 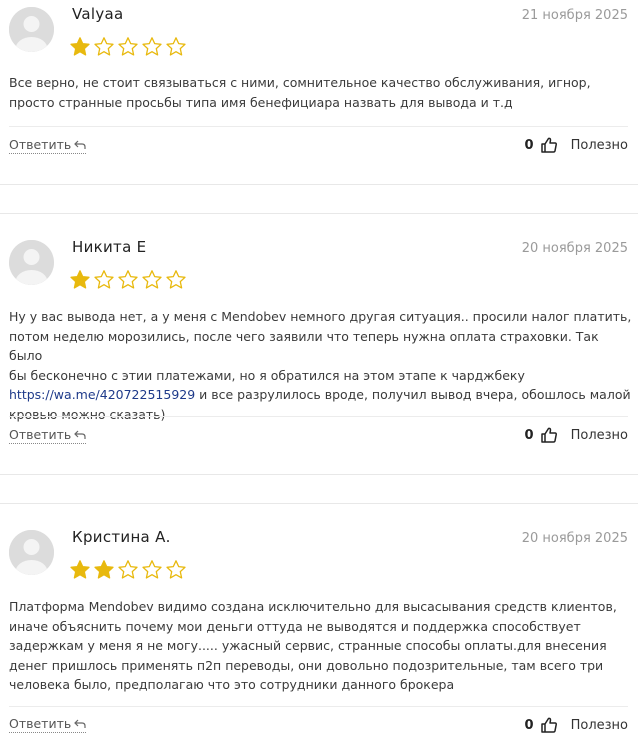 I want to click on review-text-line: кровью можно сказать), so click(x=87, y=414).